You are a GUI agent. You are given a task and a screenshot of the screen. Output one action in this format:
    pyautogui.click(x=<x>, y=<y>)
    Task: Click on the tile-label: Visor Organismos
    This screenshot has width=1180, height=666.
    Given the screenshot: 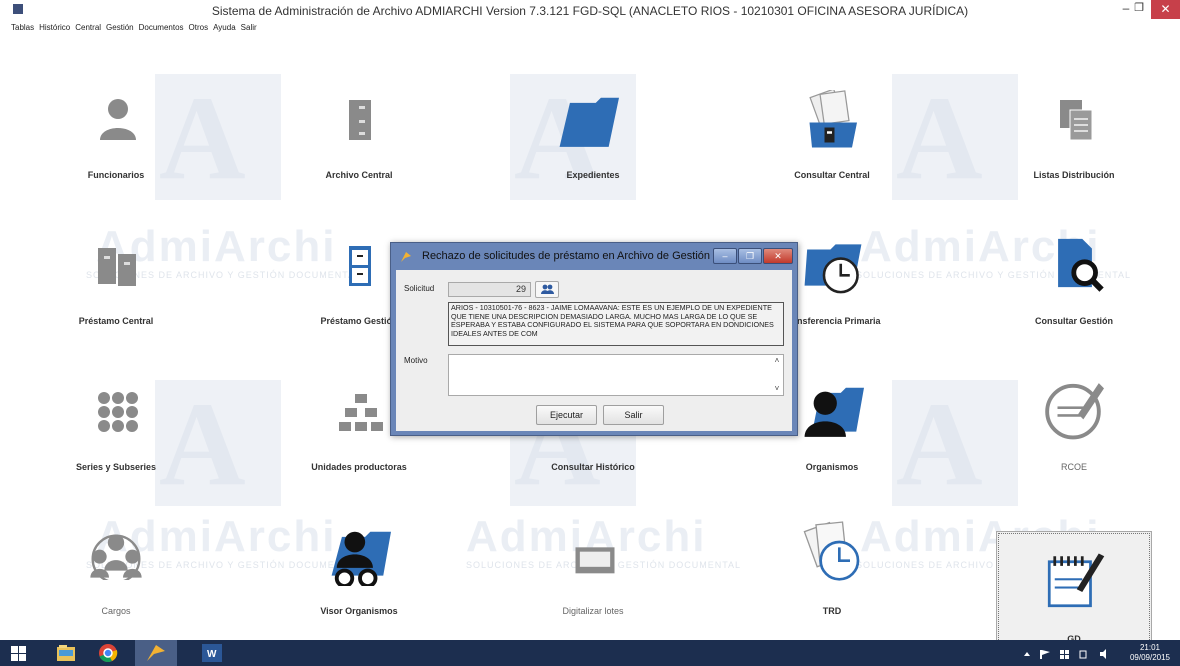 What is the action you would take?
    pyautogui.click(x=359, y=611)
    